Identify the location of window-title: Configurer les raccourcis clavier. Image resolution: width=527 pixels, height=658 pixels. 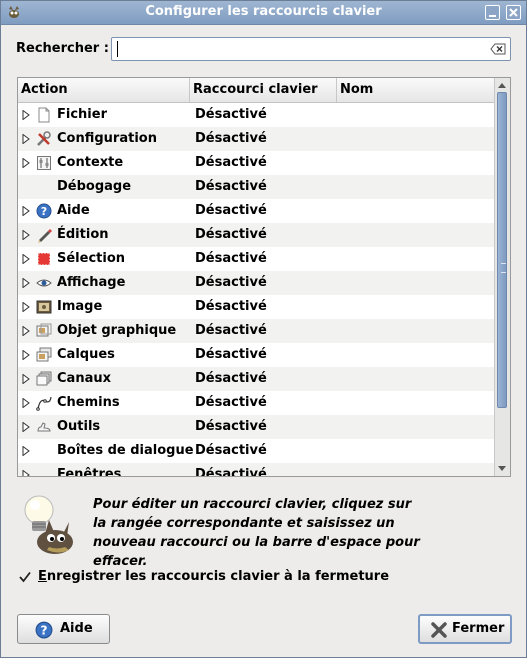
(263, 11).